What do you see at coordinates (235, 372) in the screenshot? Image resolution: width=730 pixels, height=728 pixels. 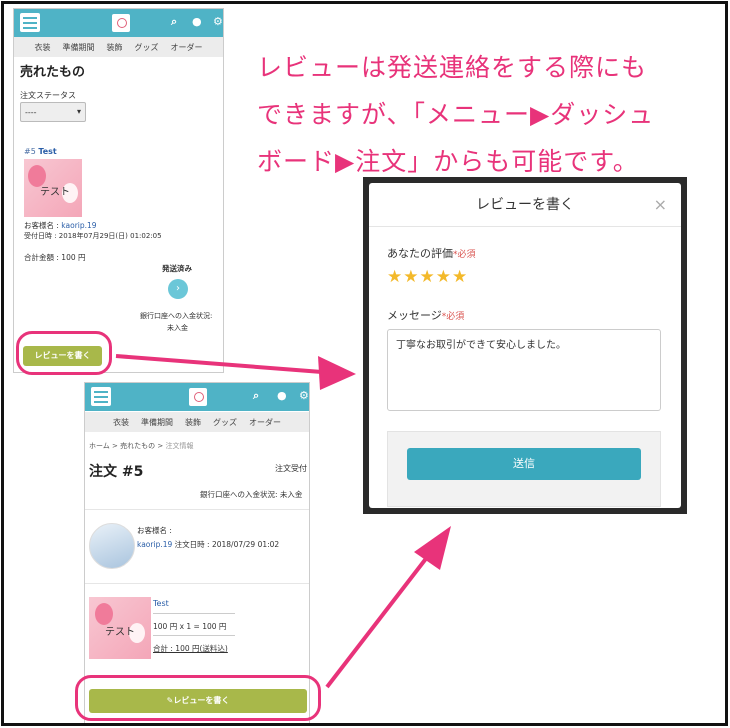 I see `arrow-to-modal` at bounding box center [235, 372].